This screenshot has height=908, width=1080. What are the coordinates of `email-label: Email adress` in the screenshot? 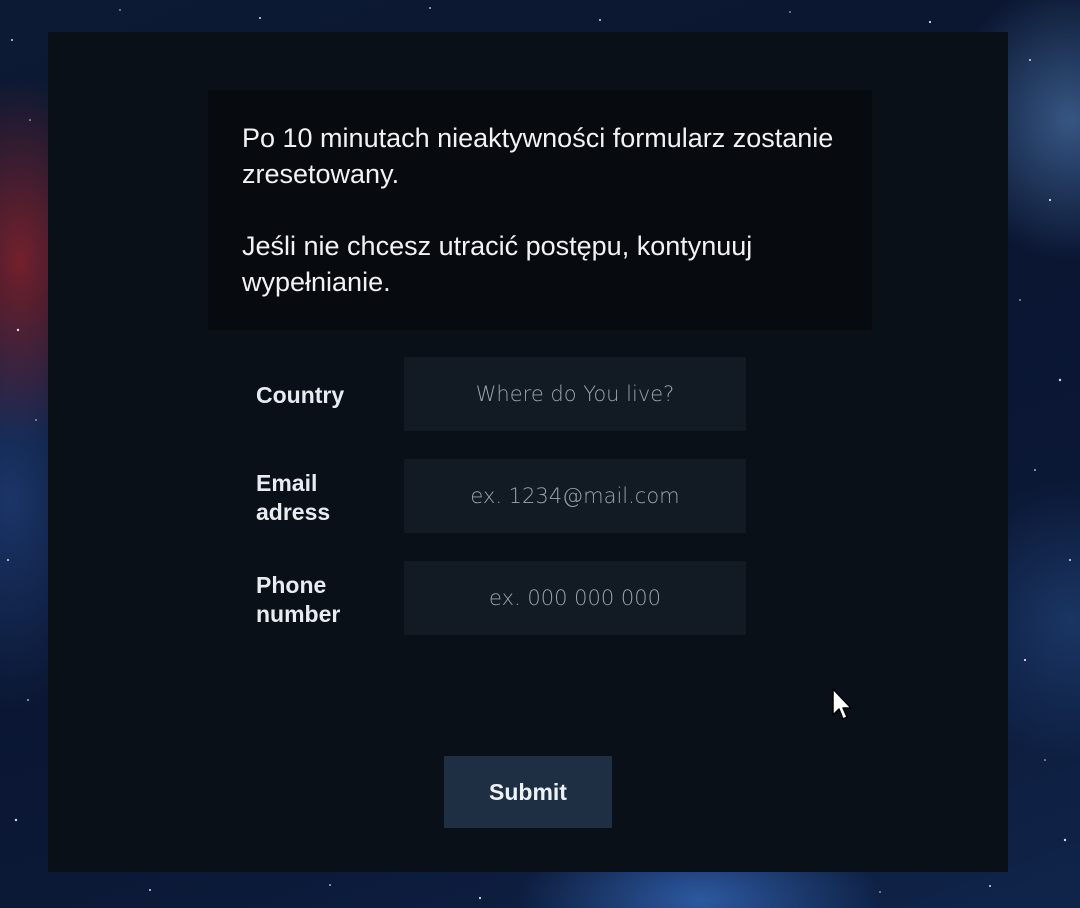 It's located at (293, 497).